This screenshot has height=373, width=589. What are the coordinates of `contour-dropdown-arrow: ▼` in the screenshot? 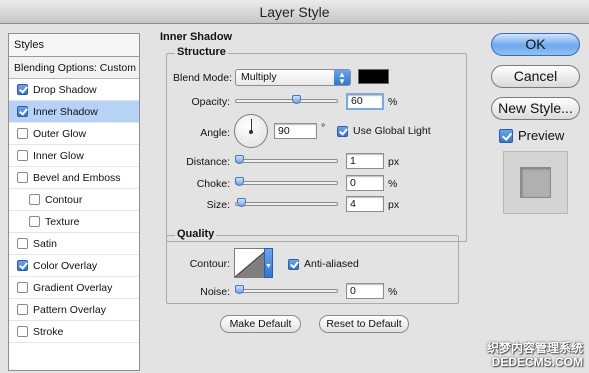 It's located at (268, 263).